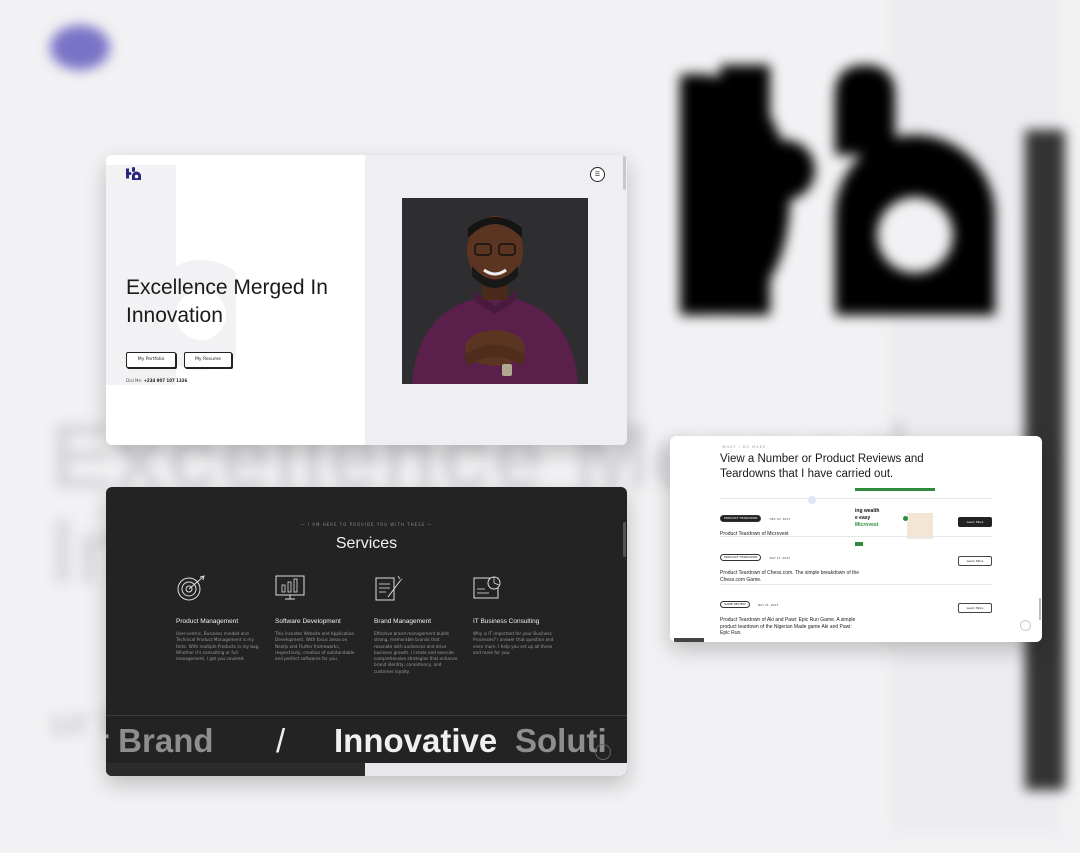 The height and width of the screenshot is (853, 1080). What do you see at coordinates (496, 769) in the screenshot?
I see `services-bottom-right` at bounding box center [496, 769].